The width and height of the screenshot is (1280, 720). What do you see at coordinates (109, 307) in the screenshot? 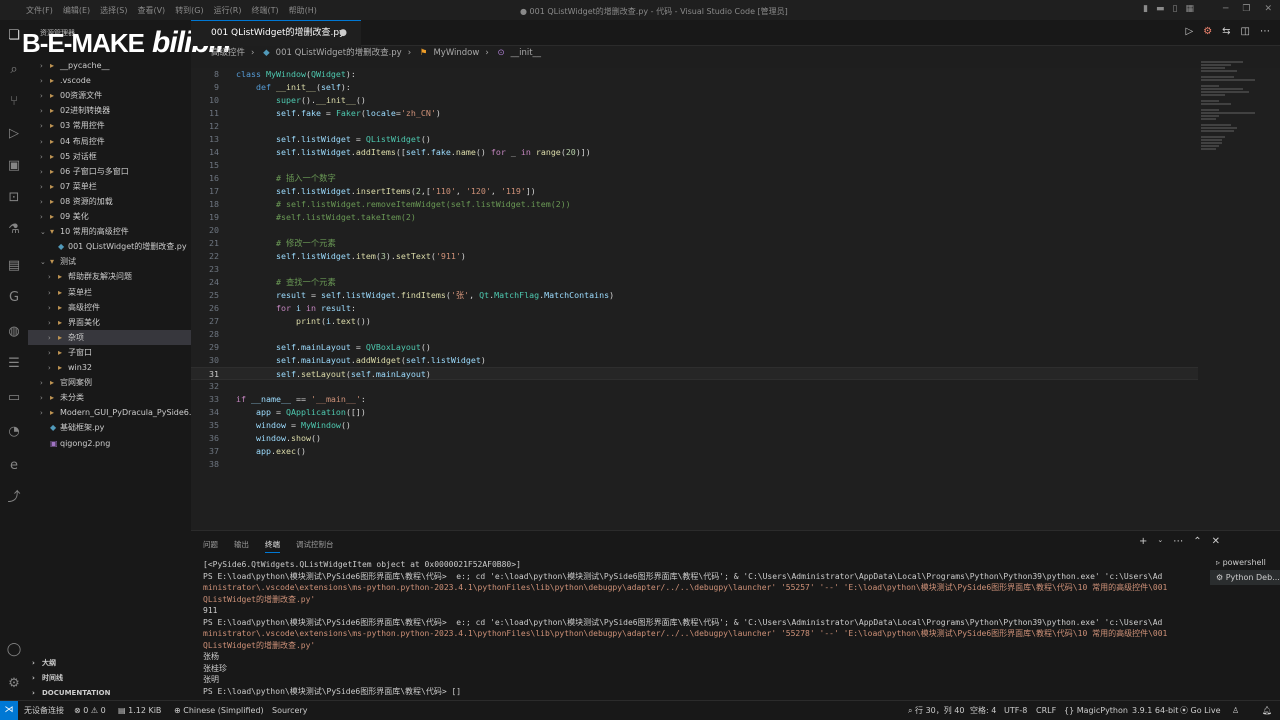
I see `folder-item: › ▸ 高级控件` at bounding box center [109, 307].